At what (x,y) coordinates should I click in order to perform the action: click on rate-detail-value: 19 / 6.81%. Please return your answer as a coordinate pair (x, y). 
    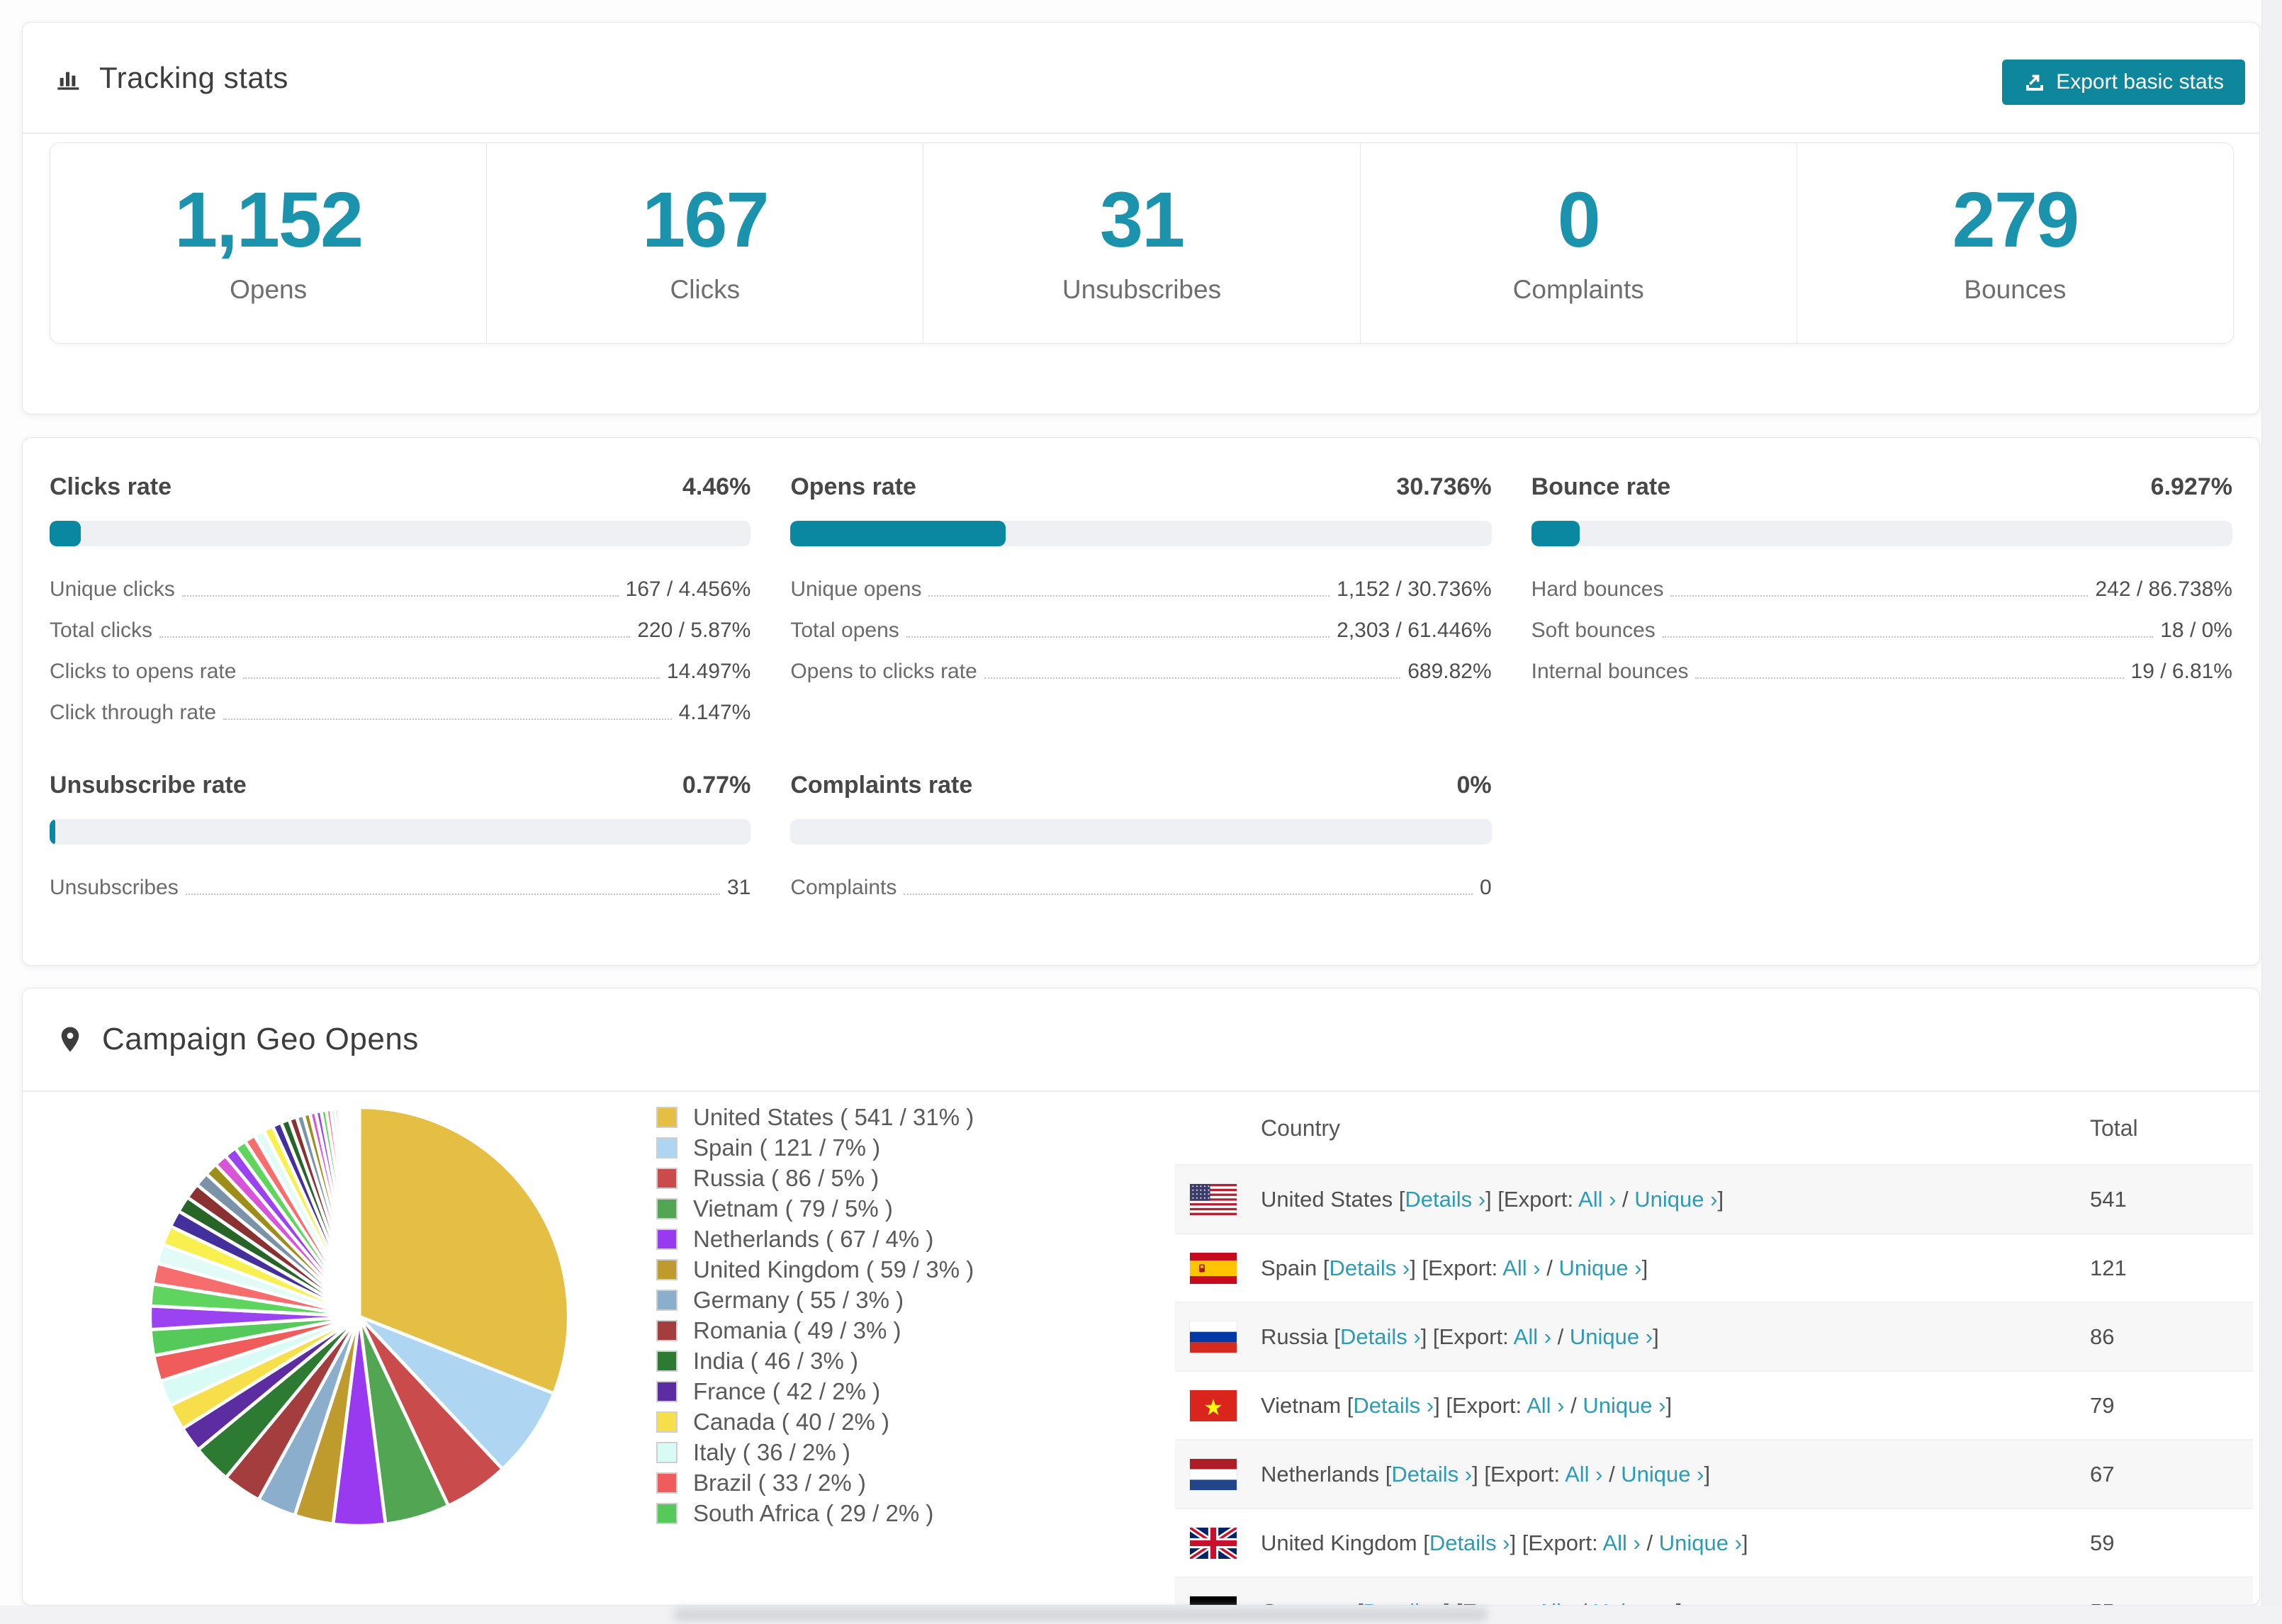
    Looking at the image, I should click on (2181, 672).